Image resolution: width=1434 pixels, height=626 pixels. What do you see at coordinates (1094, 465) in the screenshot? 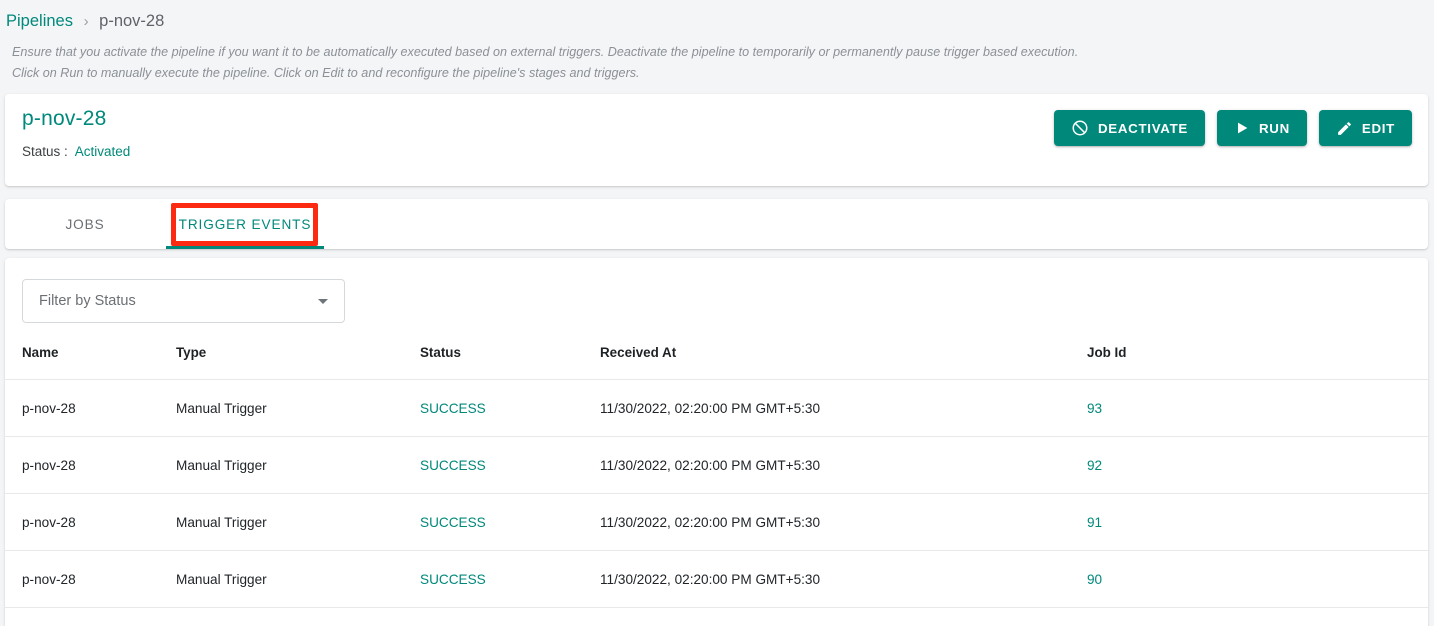
I see `job-id-link: 92` at bounding box center [1094, 465].